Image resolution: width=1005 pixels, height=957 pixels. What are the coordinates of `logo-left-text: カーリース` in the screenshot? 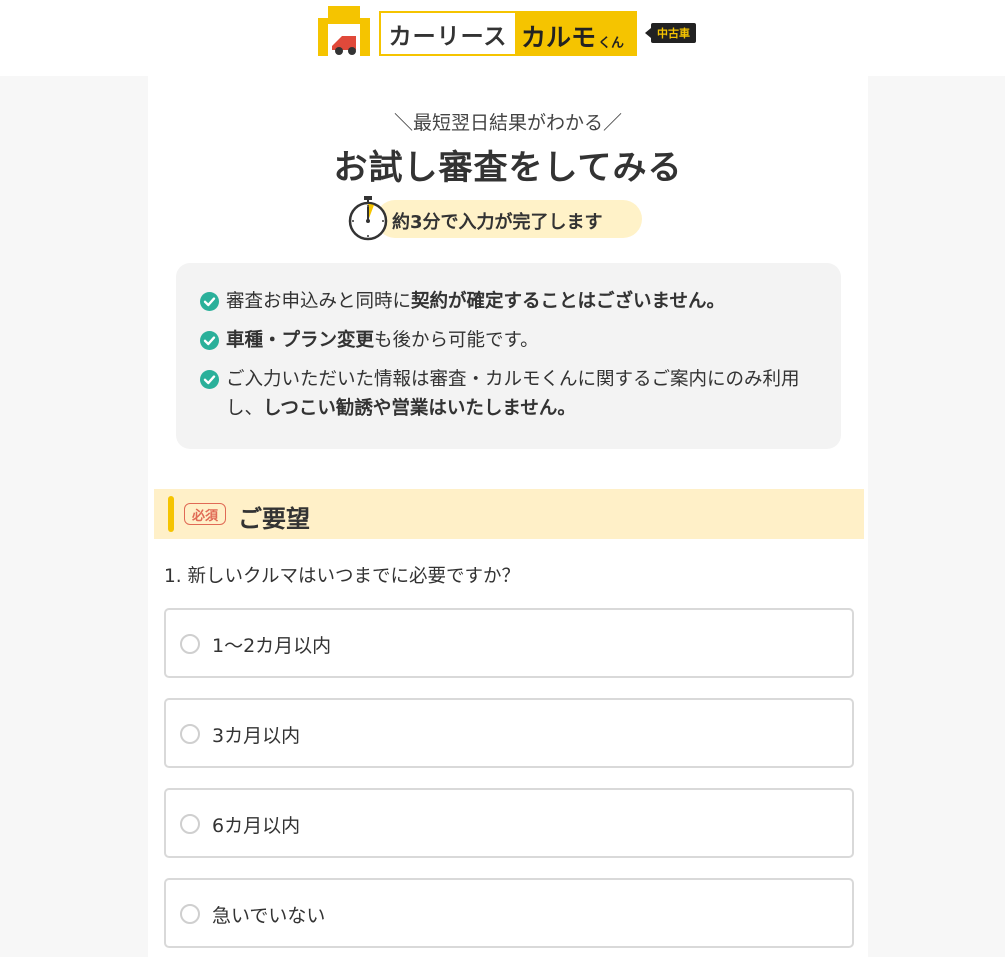 It's located at (448, 36).